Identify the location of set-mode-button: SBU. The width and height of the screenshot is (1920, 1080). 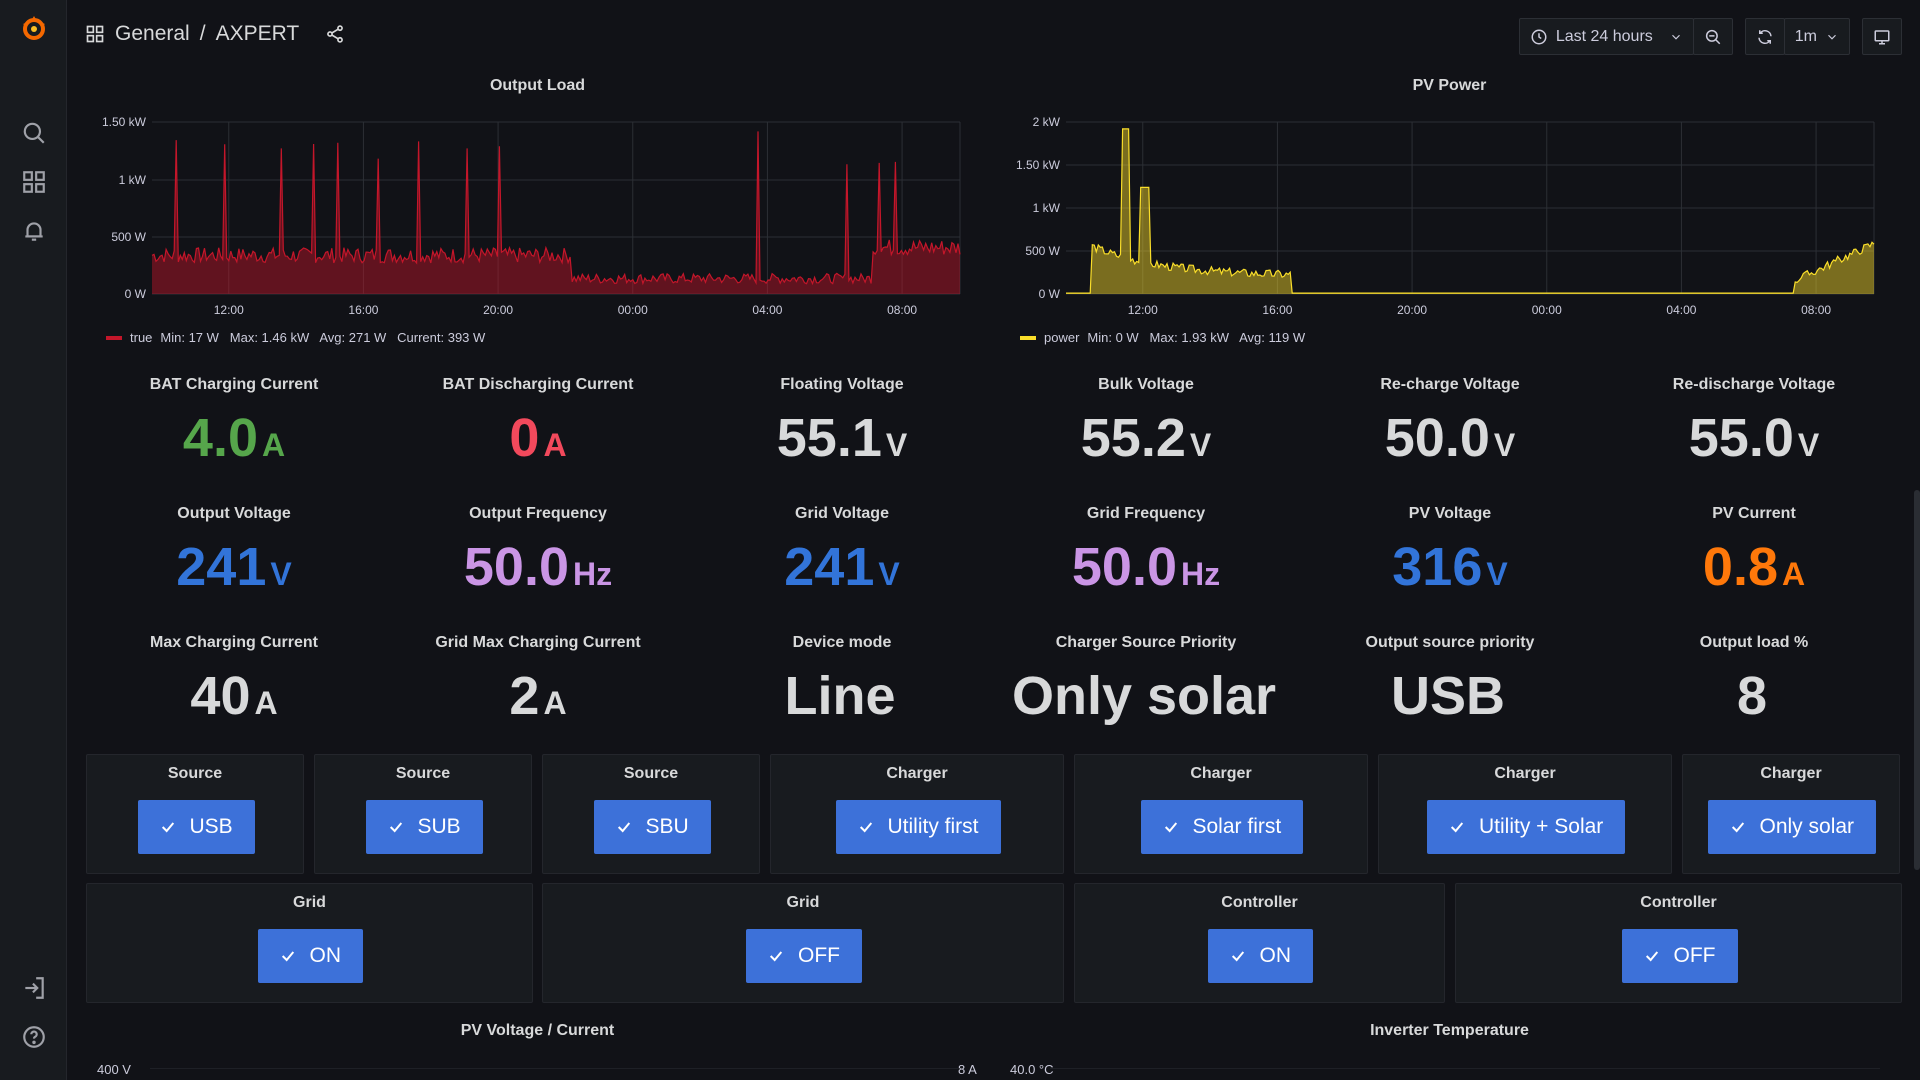
(652, 827).